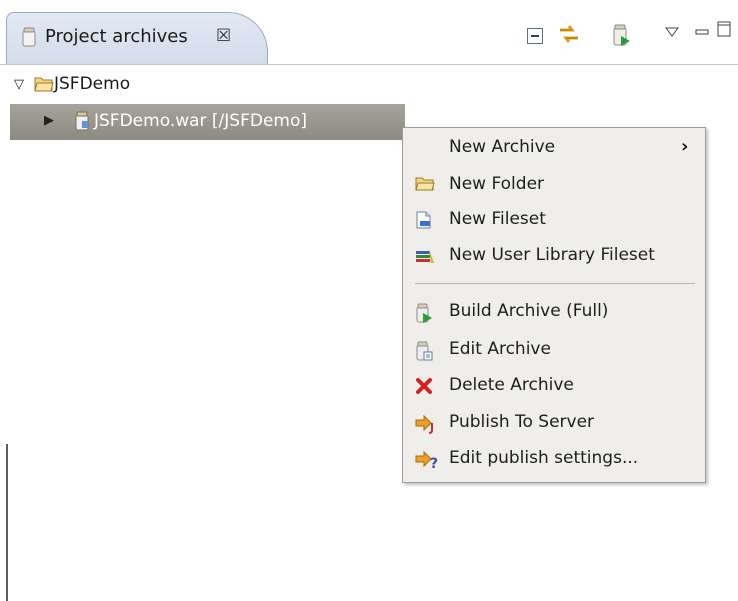 The image size is (738, 601). What do you see at coordinates (425, 256) in the screenshot?
I see `user-library-icon` at bounding box center [425, 256].